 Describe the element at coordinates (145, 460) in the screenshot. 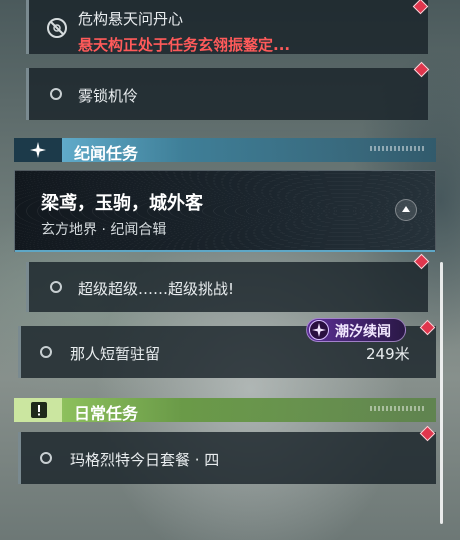

I see `quest-step-label: 玛格烈特今日套餐 · 四` at that location.